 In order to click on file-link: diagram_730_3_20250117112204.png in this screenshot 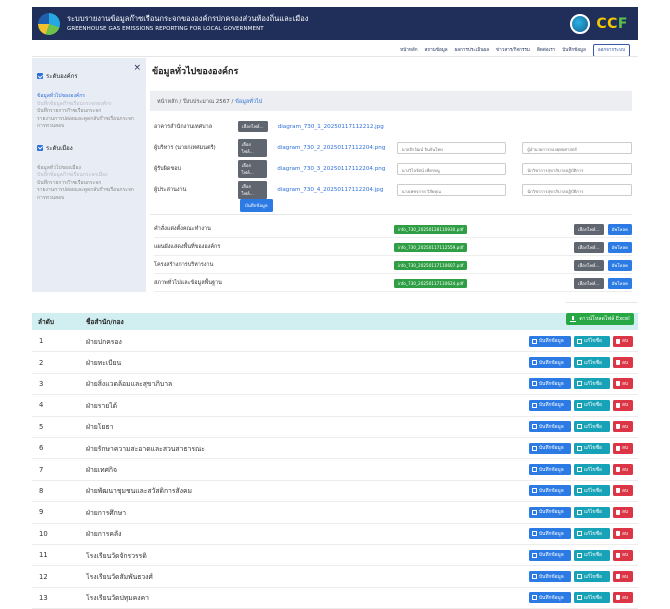, I will do `click(332, 169)`.